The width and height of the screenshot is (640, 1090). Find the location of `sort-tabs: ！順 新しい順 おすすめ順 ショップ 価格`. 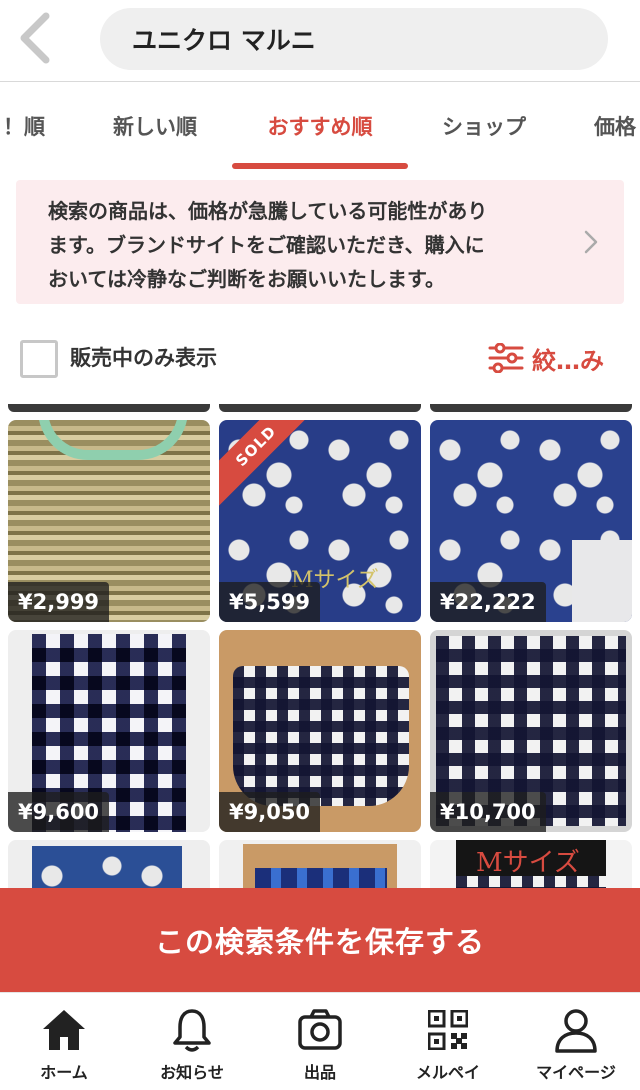

sort-tabs: ！順 新しい順 おすすめ順 ショップ 価格 is located at coordinates (320, 127).